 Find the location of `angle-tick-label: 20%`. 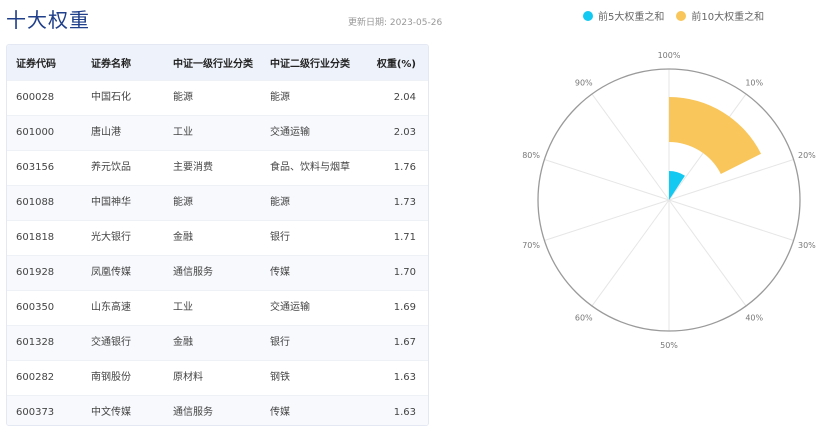

angle-tick-label: 20% is located at coordinates (807, 155).